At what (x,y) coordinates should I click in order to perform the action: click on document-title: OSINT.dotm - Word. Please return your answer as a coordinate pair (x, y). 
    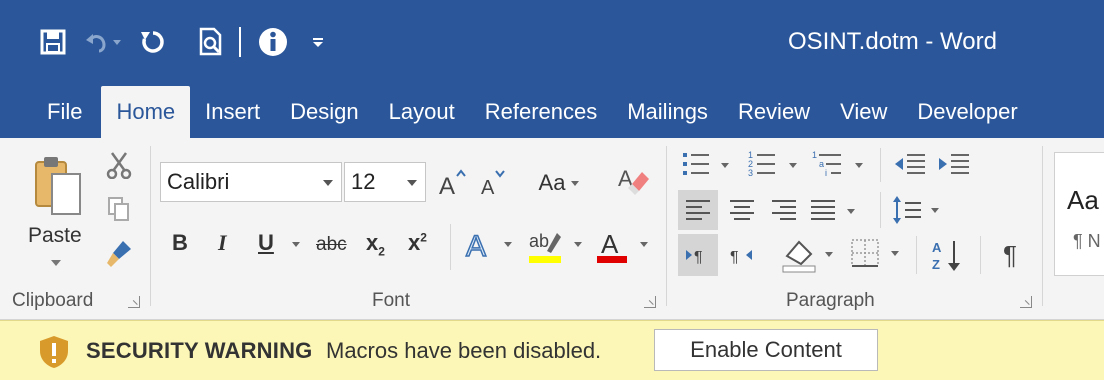
    Looking at the image, I should click on (892, 41).